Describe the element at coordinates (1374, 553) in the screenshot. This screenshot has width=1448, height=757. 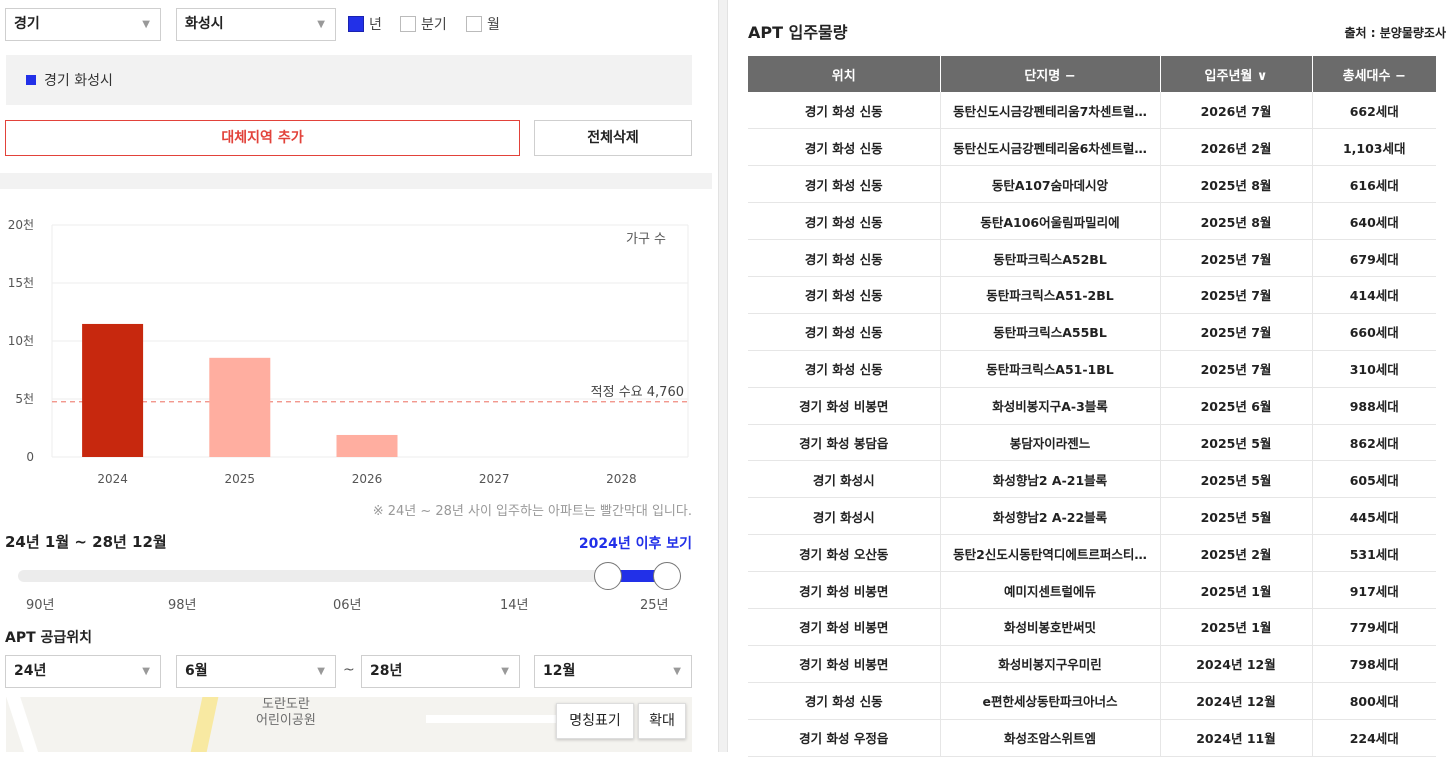
I see `table-cell: 531세대` at that location.